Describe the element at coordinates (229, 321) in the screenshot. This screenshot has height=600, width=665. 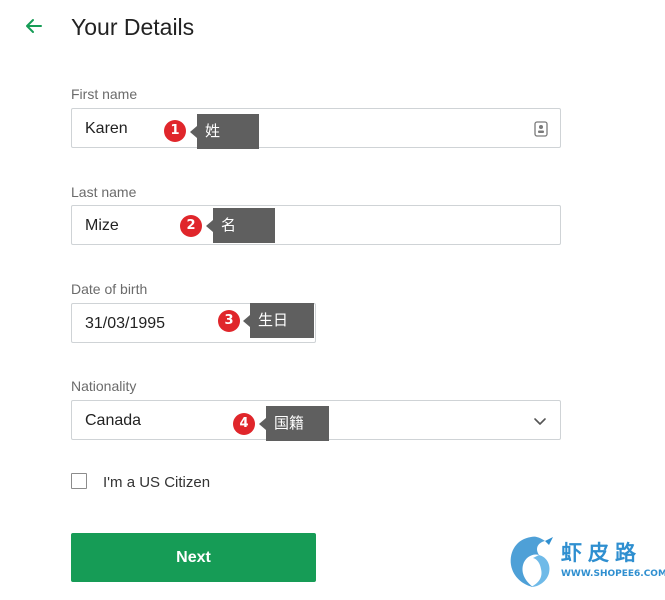
I see `annotation-marker-3: 3` at that location.